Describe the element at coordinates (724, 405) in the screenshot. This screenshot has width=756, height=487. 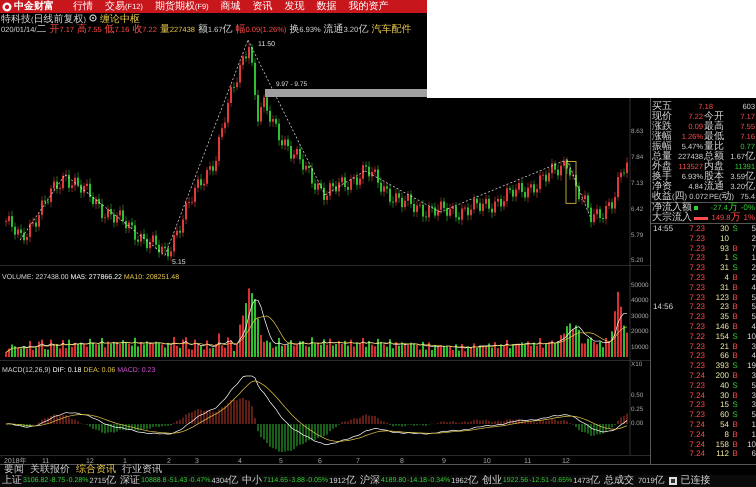
I see `tick-volume: 15` at that location.